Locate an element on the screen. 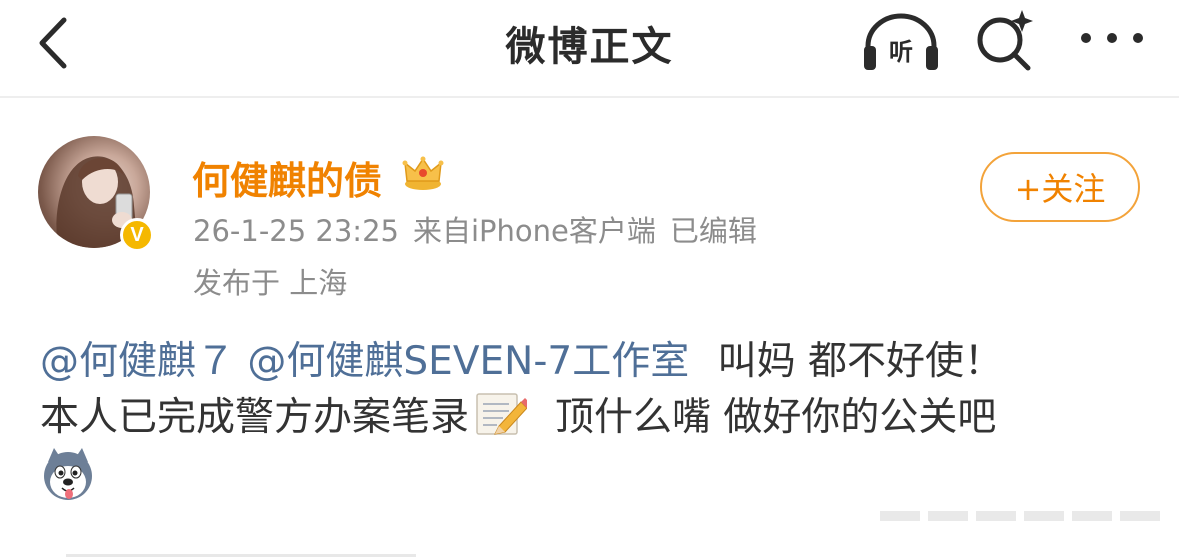  post-source: 来自iPhone客户端 is located at coordinates (534, 231).